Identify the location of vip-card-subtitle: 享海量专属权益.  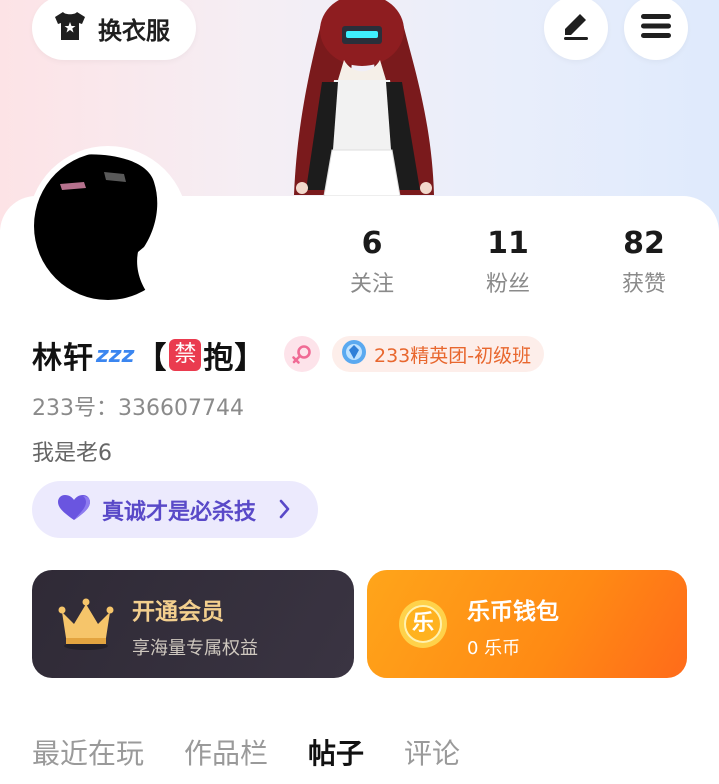
(195, 648).